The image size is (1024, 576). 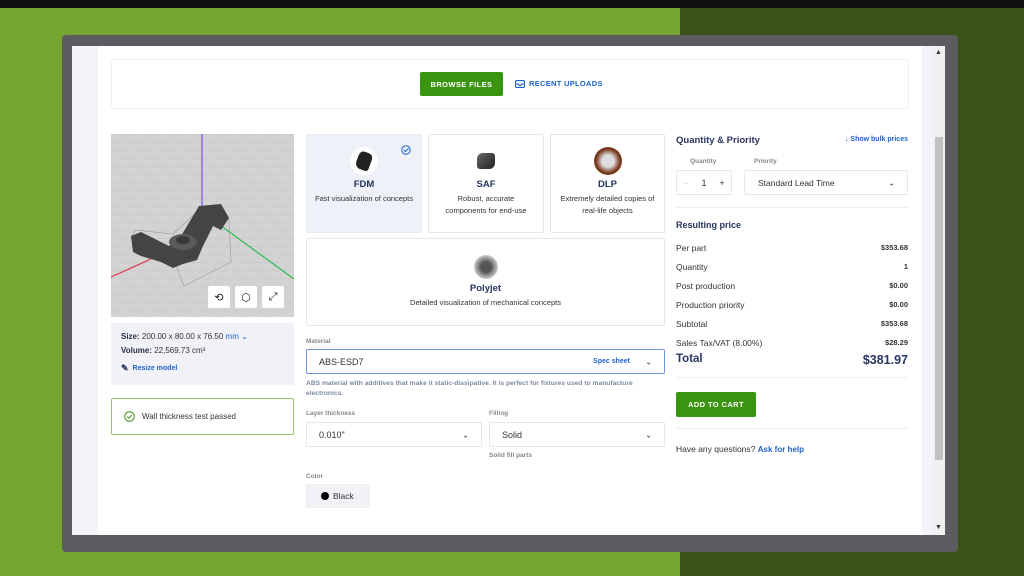 What do you see at coordinates (718, 140) in the screenshot?
I see `quantity-priority-title: Quantity & Priority` at bounding box center [718, 140].